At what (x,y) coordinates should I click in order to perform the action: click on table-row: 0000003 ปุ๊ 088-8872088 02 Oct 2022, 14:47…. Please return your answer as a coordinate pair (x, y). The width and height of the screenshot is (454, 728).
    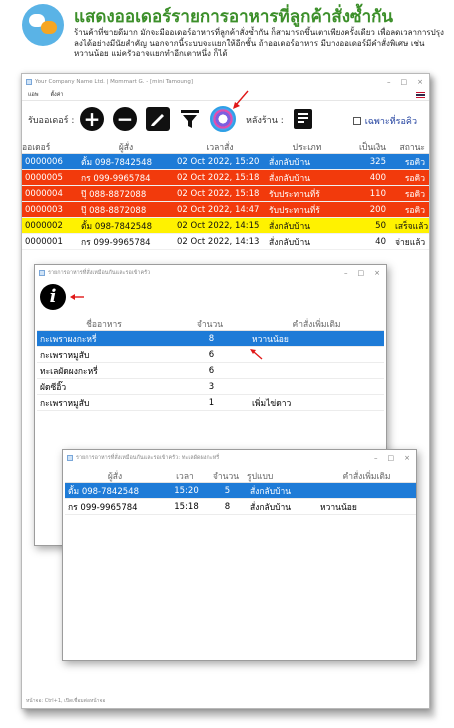
    Looking at the image, I should click on (225, 210).